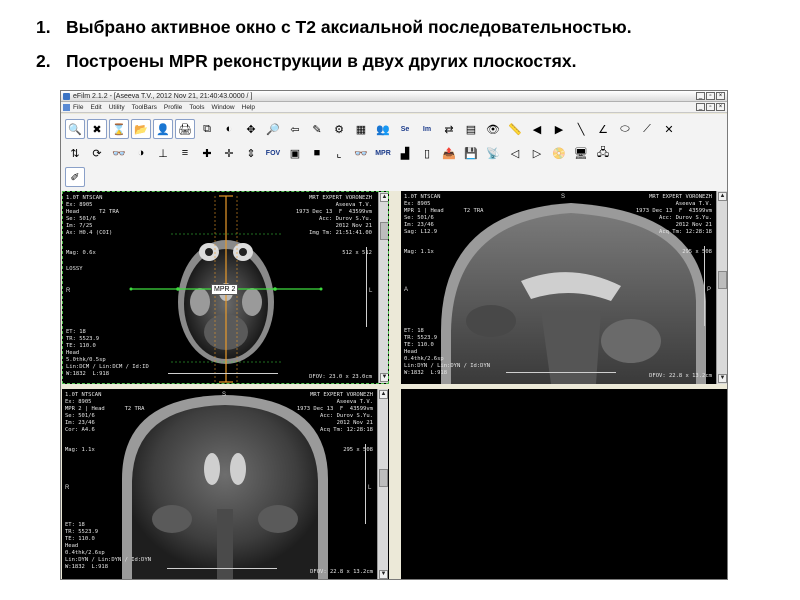 Image resolution: width=800 pixels, height=600 pixels. I want to click on mpr-axis-icon: ⊥, so click(163, 153).